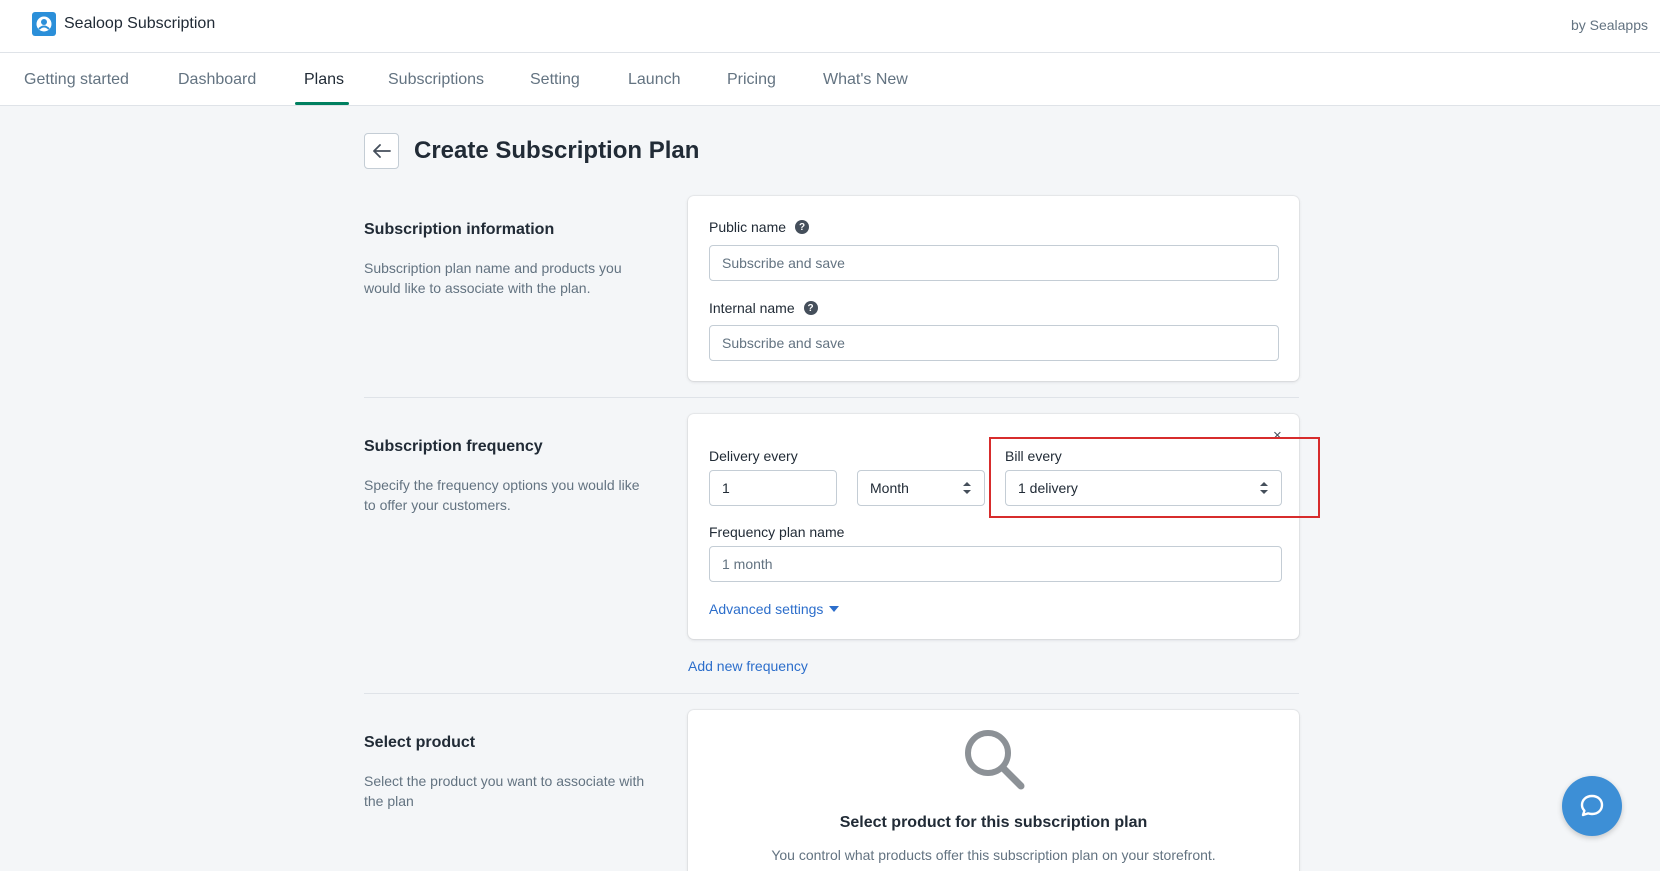 The image size is (1660, 871). Describe the element at coordinates (1154, 477) in the screenshot. I see `bill-every-highlight-box` at that location.